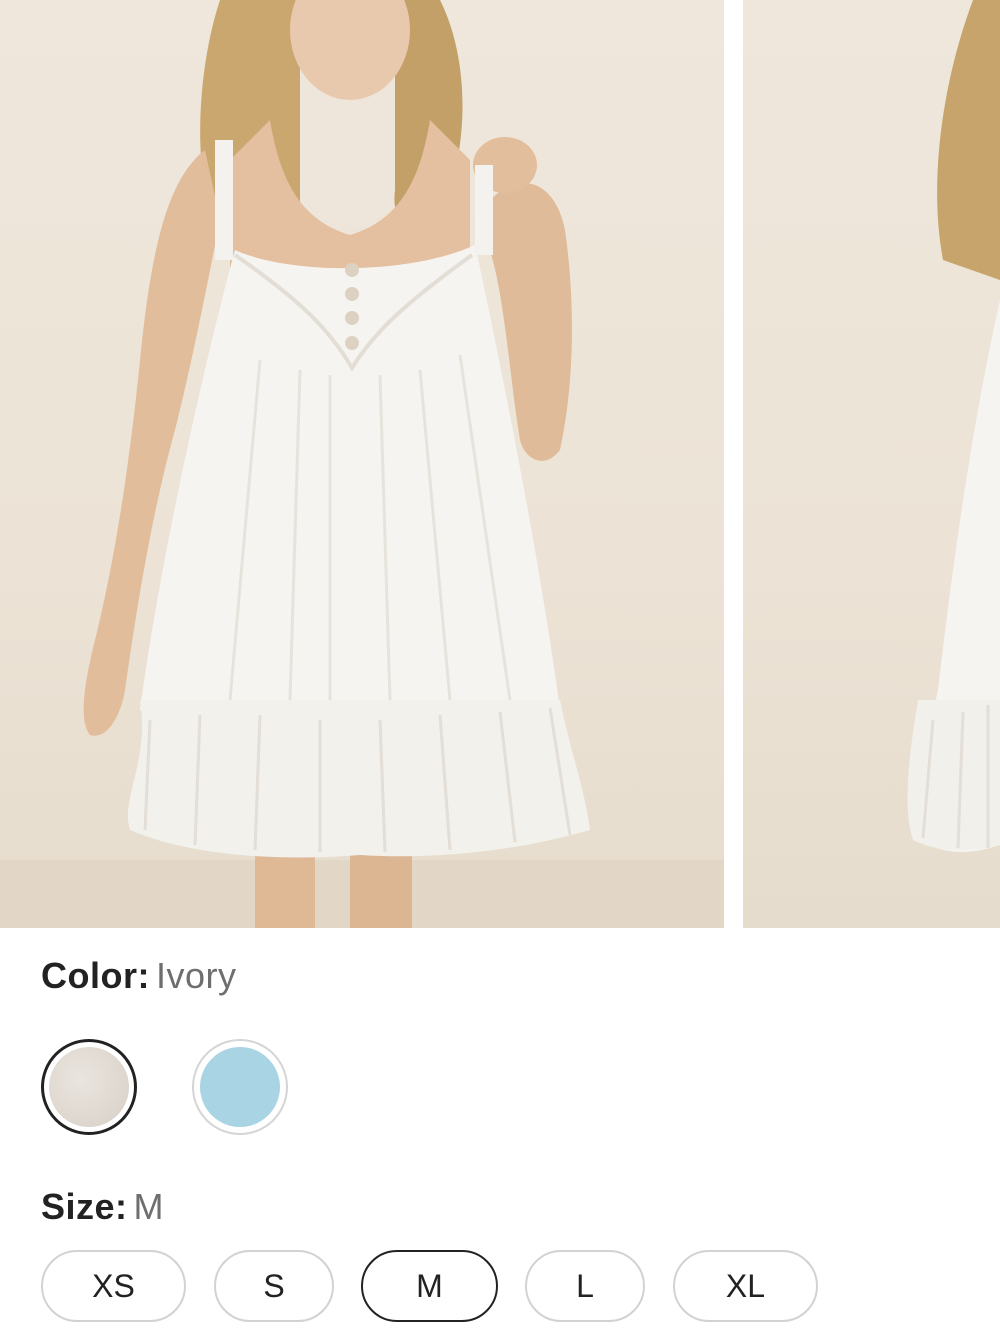  I want to click on size-label: Size:, so click(84, 1206).